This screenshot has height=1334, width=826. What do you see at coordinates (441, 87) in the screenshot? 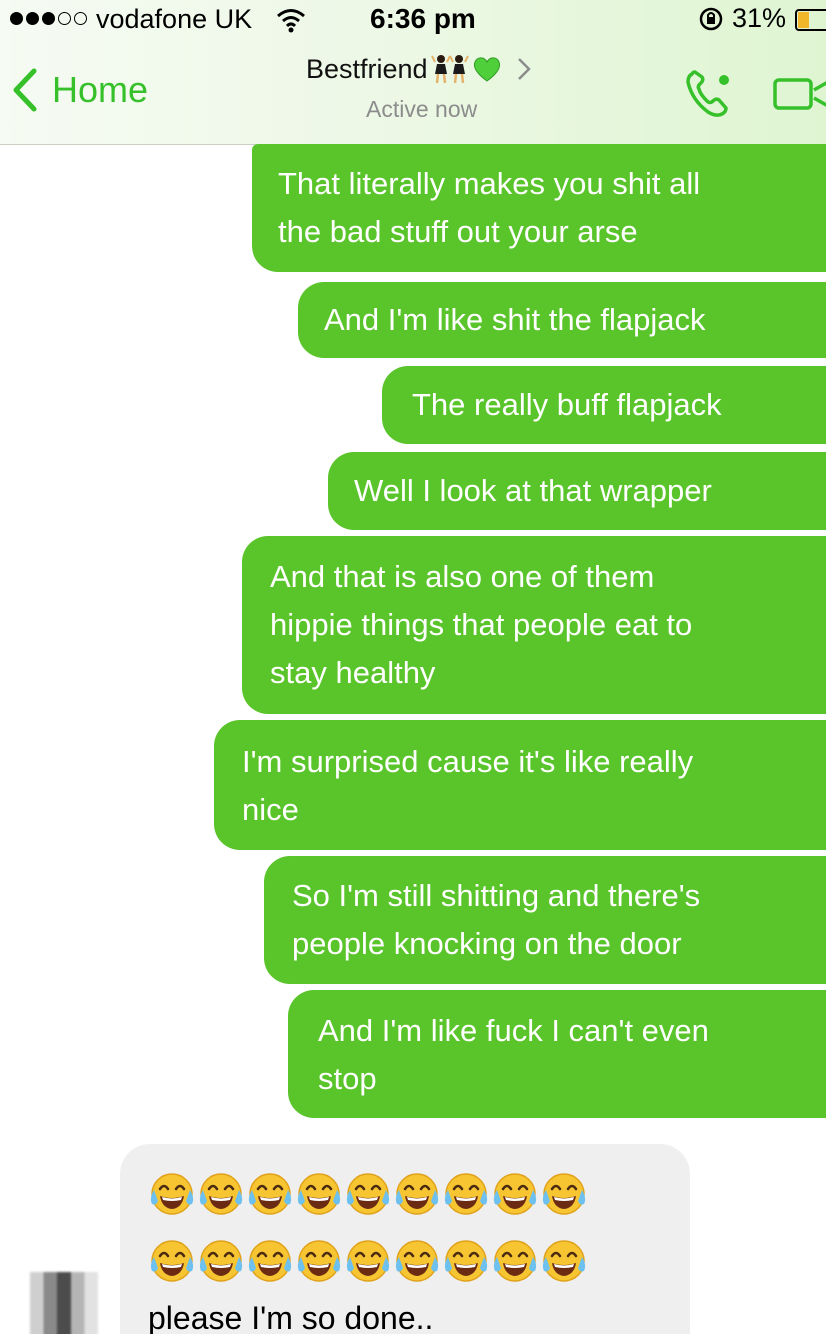
I see `contact-header: Bestfriend Active now` at bounding box center [441, 87].